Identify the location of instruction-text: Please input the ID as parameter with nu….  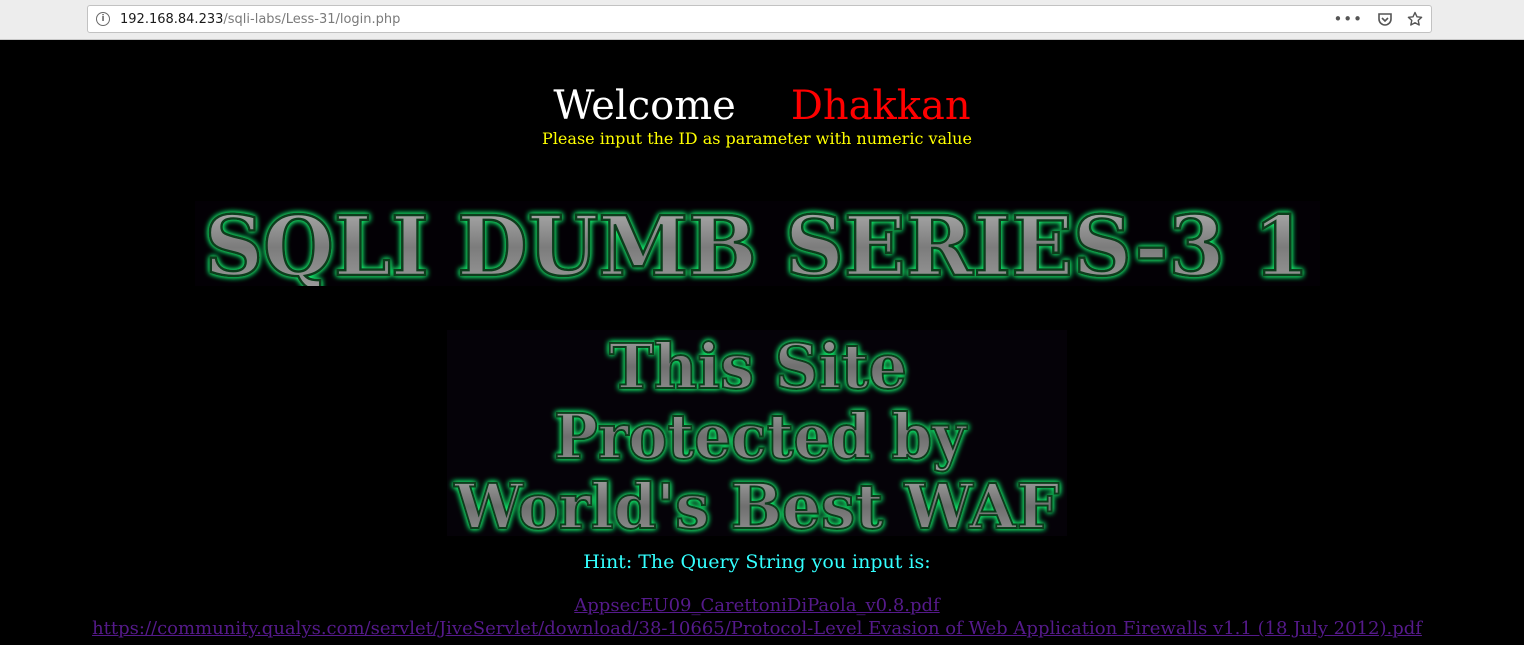
(757, 138).